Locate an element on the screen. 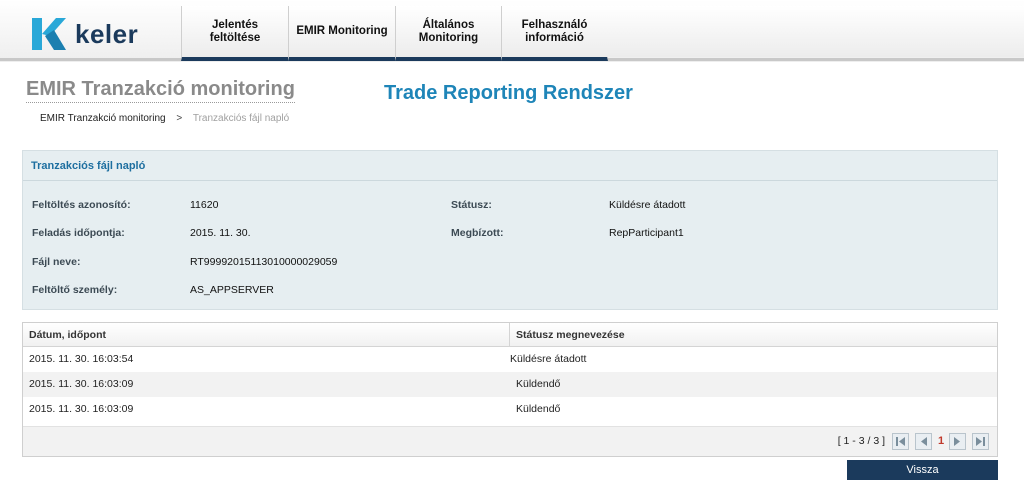 The width and height of the screenshot is (1024, 504). logo: keler is located at coordinates (84, 34).